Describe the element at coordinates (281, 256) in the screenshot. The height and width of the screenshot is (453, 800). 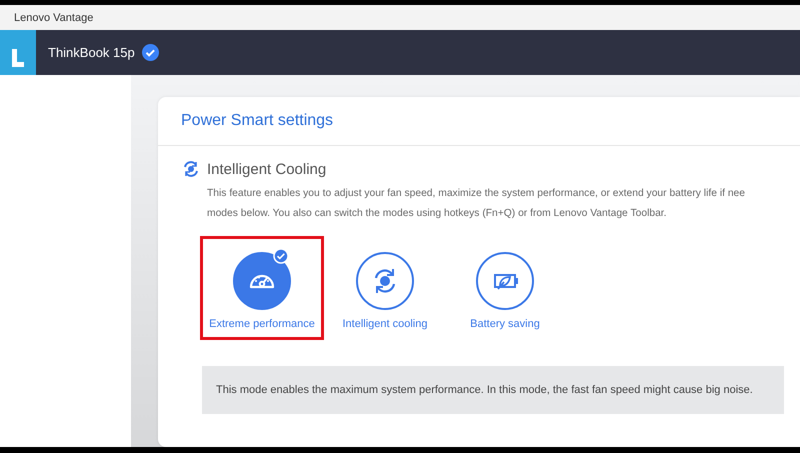
I see `checkmark-icon` at that location.